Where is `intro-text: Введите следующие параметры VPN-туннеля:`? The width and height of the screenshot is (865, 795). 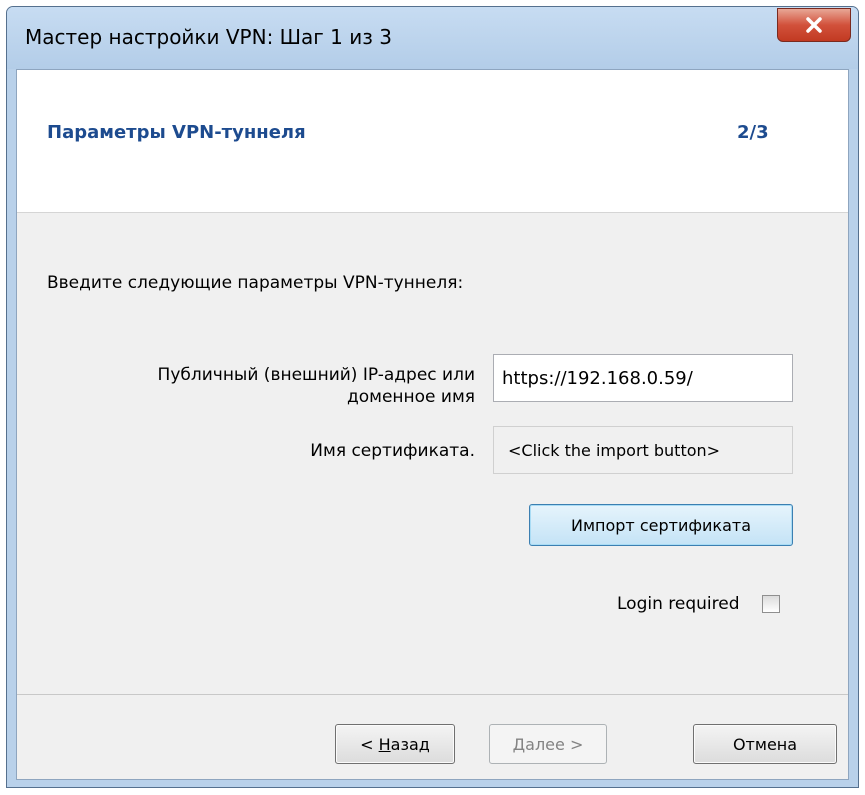 intro-text: Введите следующие параметры VPN-туннеля: is located at coordinates (255, 283).